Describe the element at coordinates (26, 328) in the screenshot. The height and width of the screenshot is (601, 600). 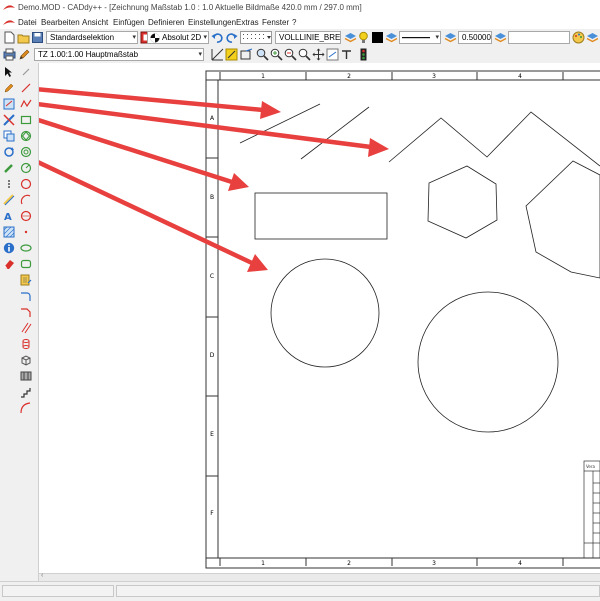
I see `parallel-line-icon` at that location.